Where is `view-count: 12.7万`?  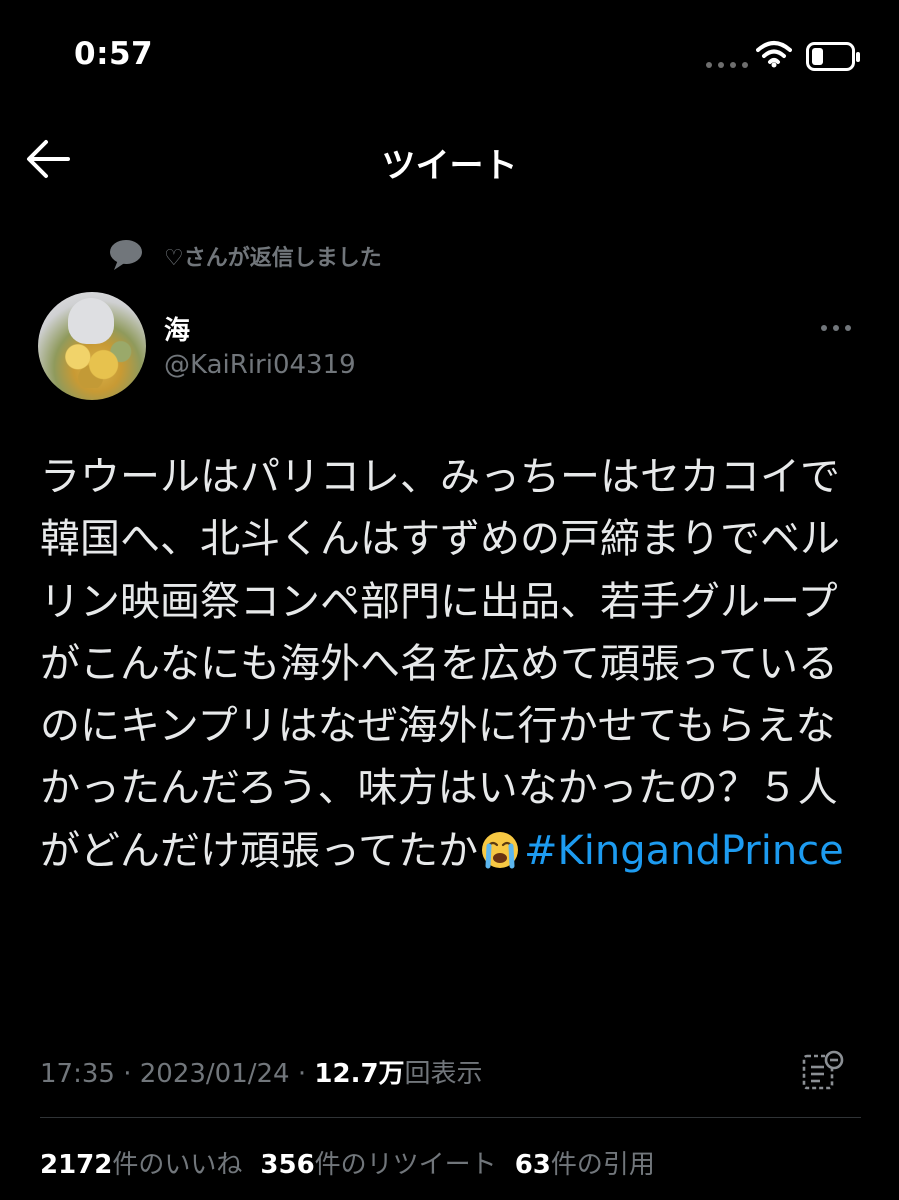 view-count: 12.7万 is located at coordinates (359, 1074).